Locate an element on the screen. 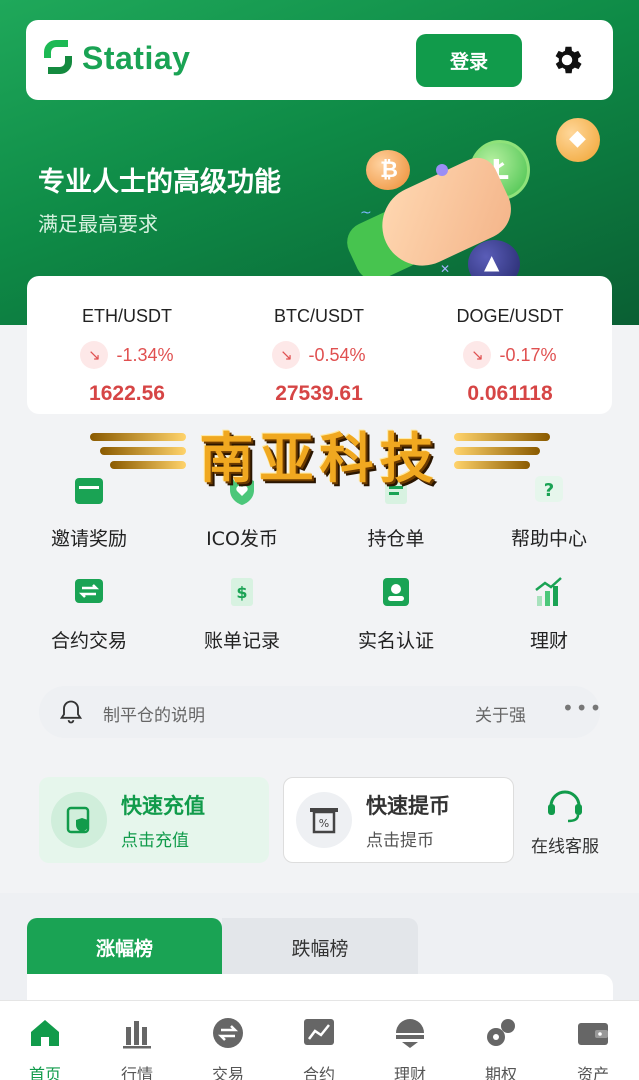 The height and width of the screenshot is (1080, 639). ticker-price: 0.061118 is located at coordinates (510, 393).